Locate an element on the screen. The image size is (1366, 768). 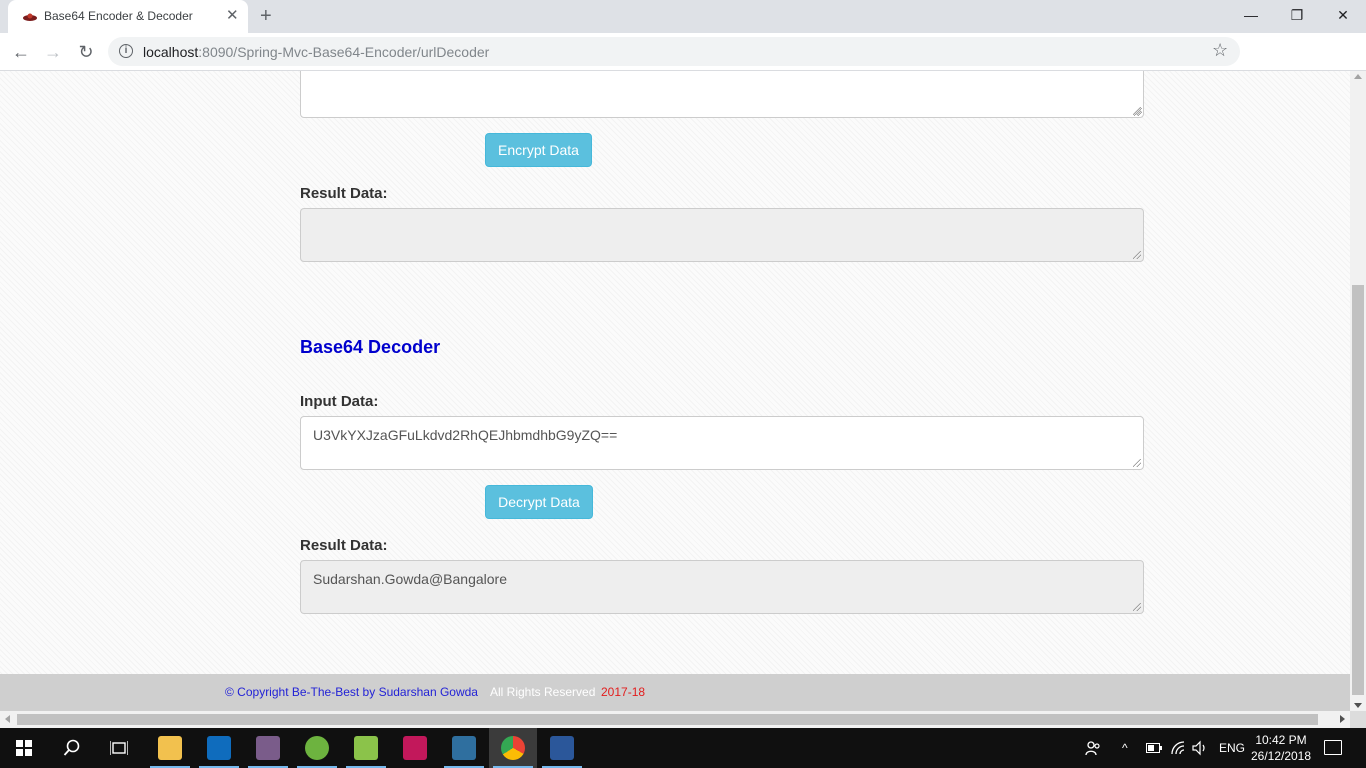
word-icon is located at coordinates (562, 748).